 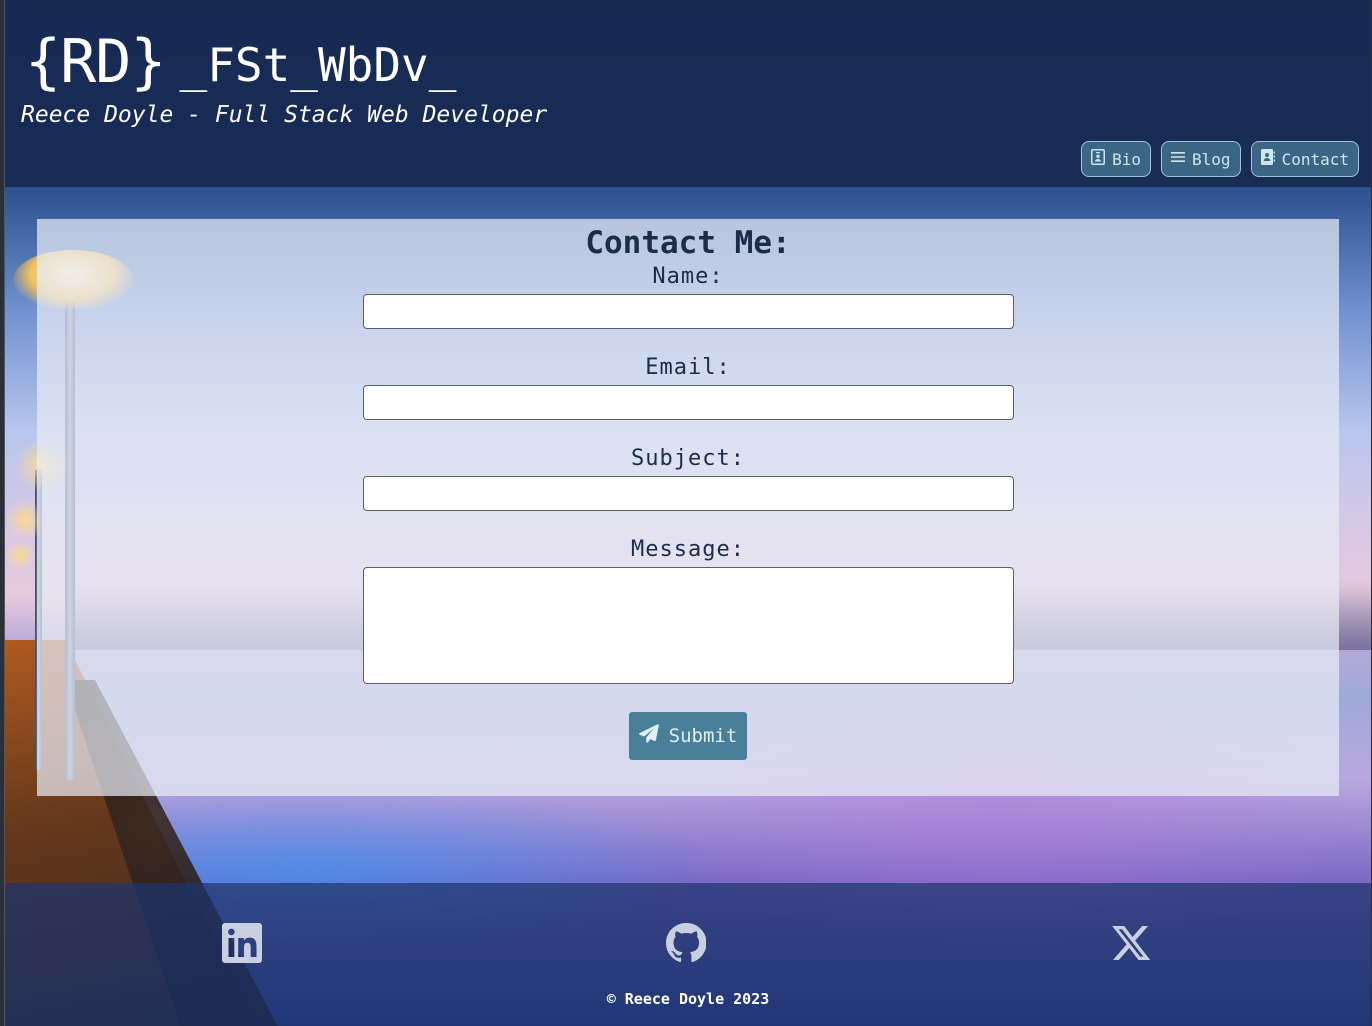 What do you see at coordinates (1131, 943) in the screenshot?
I see `x-link` at bounding box center [1131, 943].